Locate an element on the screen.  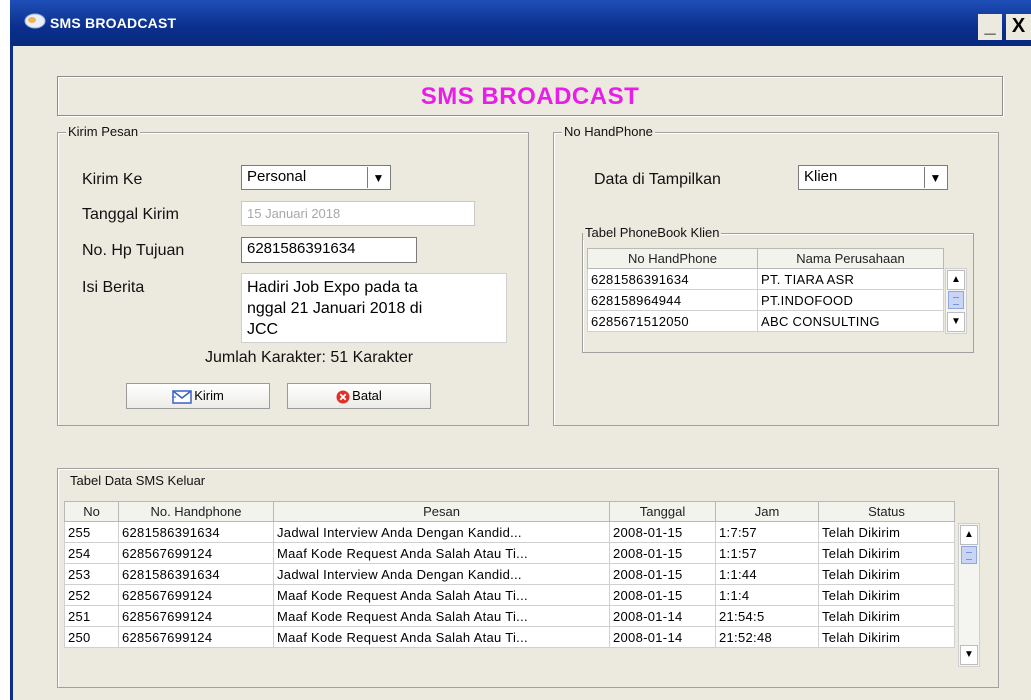
column-header: No HandPhone is located at coordinates (672, 258).